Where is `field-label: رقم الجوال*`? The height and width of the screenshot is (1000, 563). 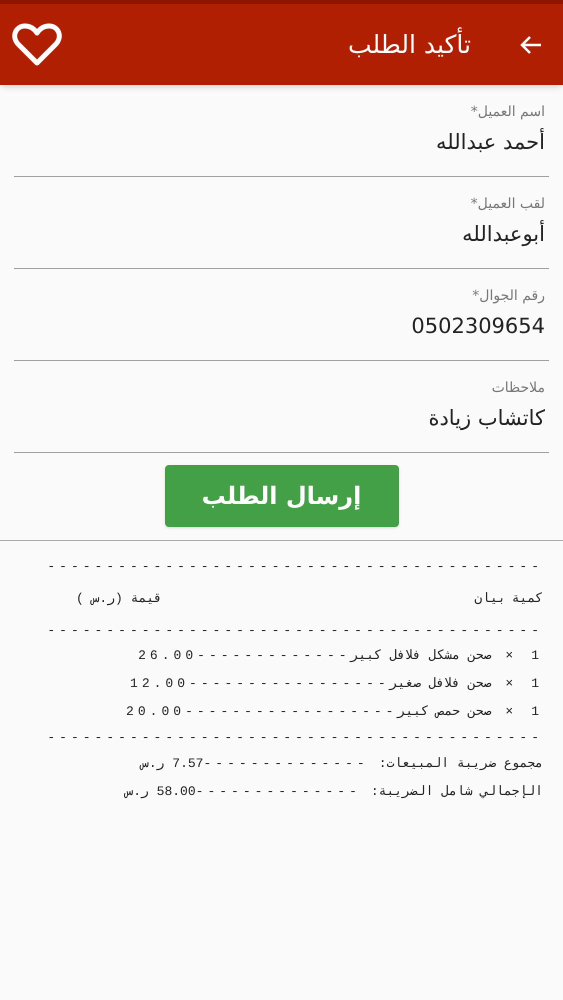
field-label: رقم الجوال* is located at coordinates (508, 296).